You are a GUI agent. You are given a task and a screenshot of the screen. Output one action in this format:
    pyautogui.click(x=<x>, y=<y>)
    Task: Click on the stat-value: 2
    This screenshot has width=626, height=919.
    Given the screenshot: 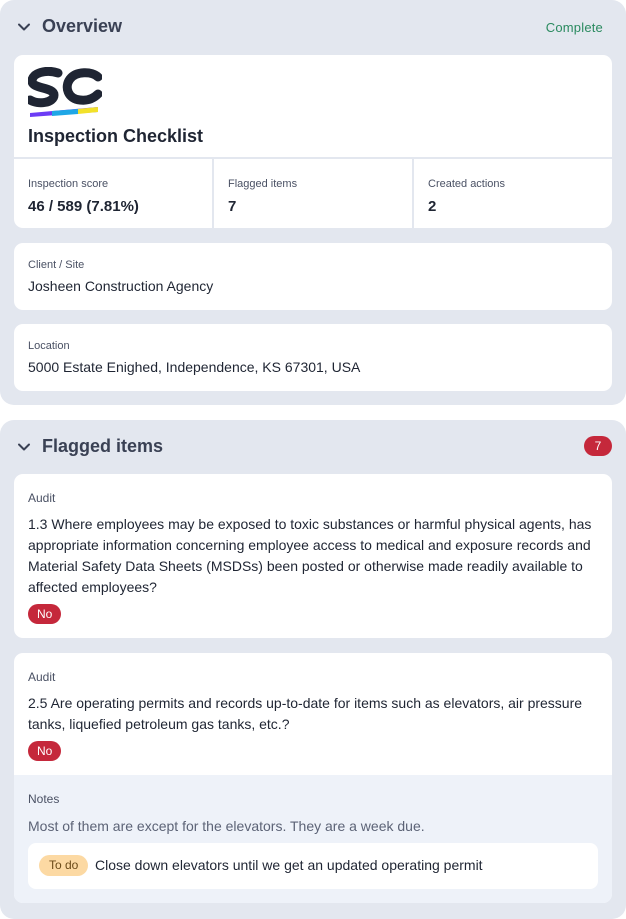 What is the action you would take?
    pyautogui.click(x=432, y=206)
    